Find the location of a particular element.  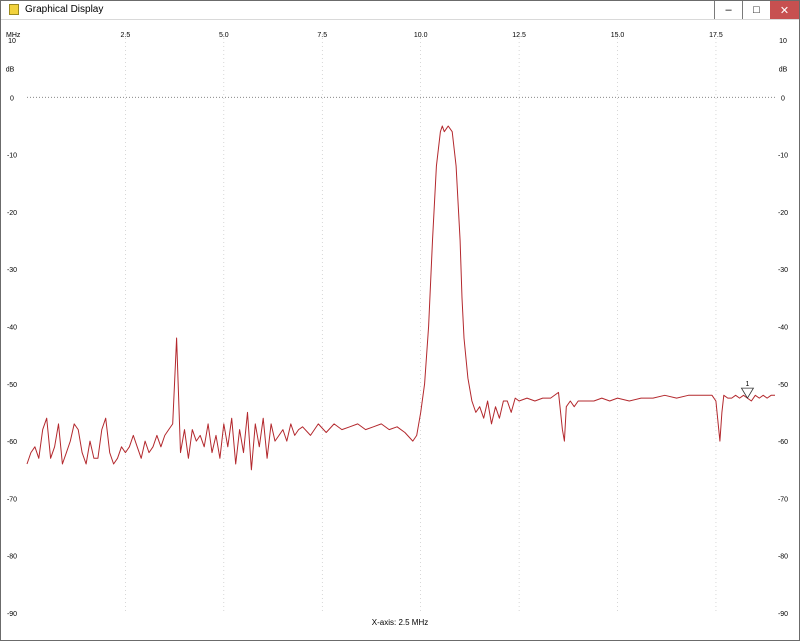

y-tick-label-right: 0 is located at coordinates (783, 98).